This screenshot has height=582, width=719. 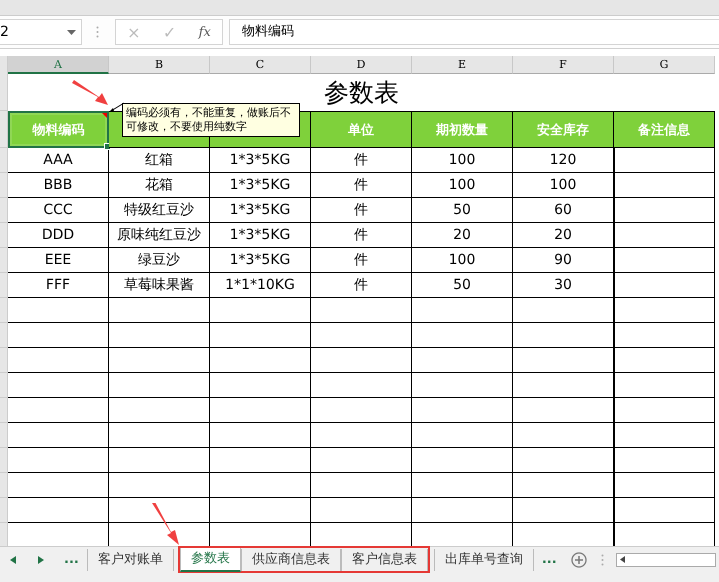 What do you see at coordinates (563, 210) in the screenshot?
I see `table-cell: 60` at bounding box center [563, 210].